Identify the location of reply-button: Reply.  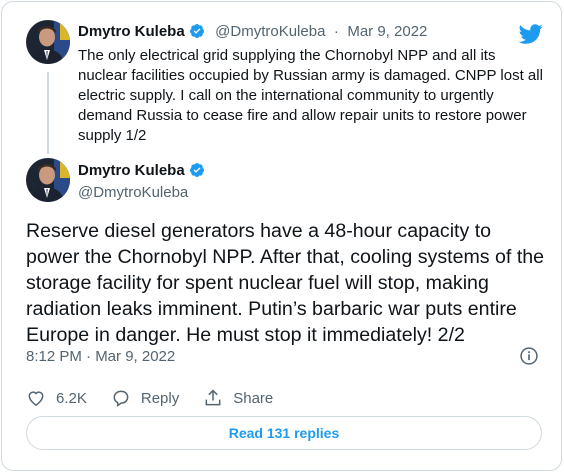
(145, 398).